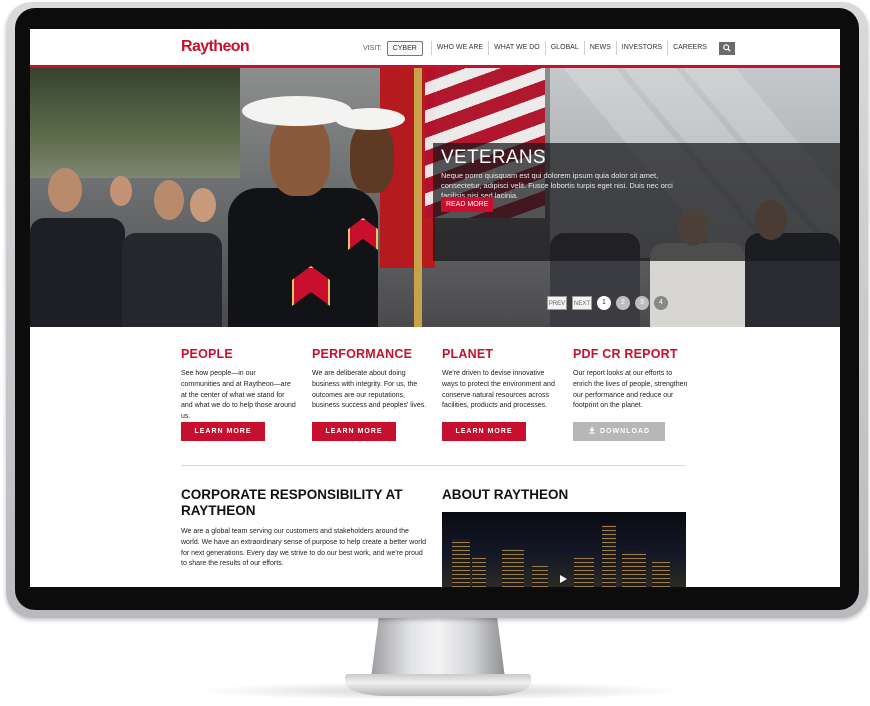  What do you see at coordinates (564, 549) in the screenshot?
I see `about-video` at bounding box center [564, 549].